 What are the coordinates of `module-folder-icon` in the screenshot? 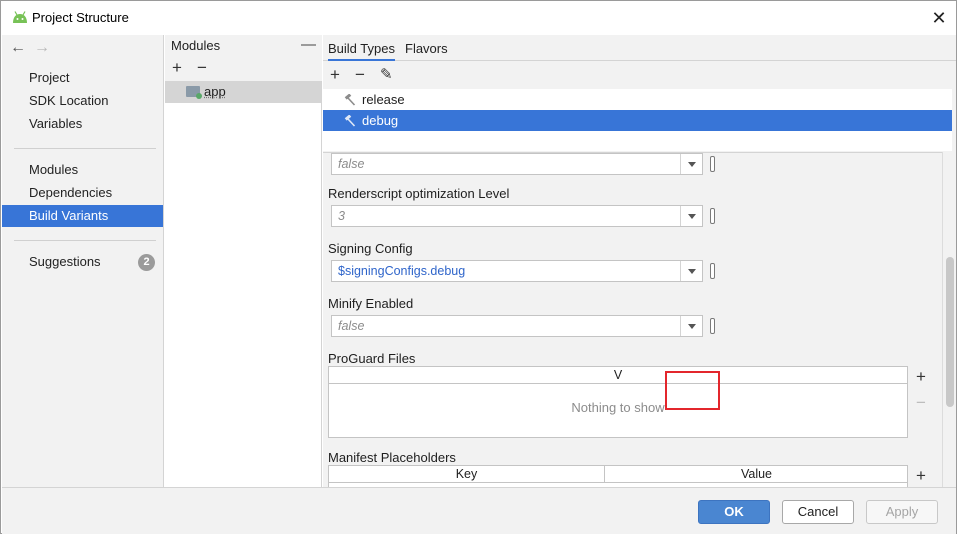 It's located at (194, 92).